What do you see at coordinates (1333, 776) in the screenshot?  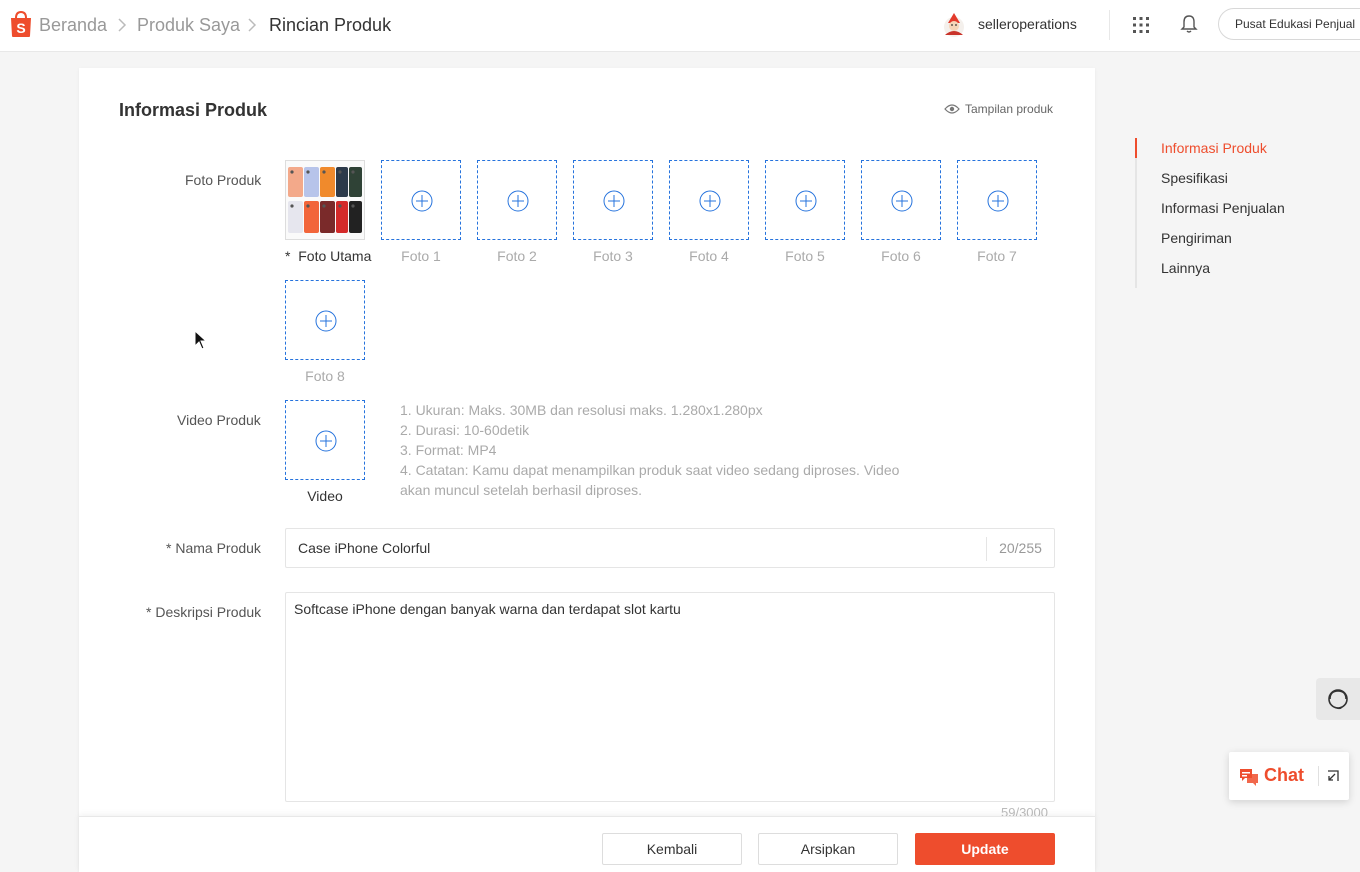 I see `expand-icon` at bounding box center [1333, 776].